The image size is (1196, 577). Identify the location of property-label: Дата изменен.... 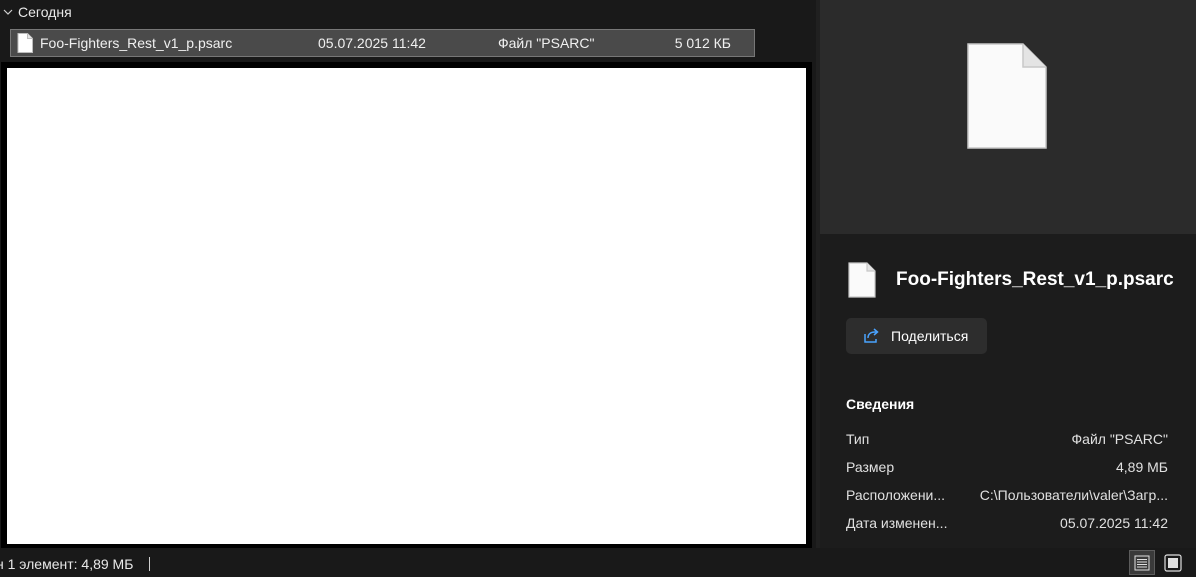
(897, 523).